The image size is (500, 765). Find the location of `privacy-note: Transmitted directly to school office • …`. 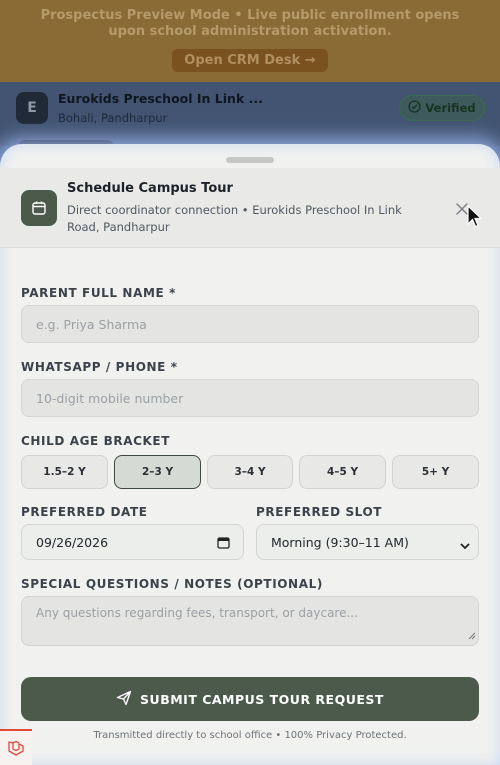

privacy-note: Transmitted directly to school office • … is located at coordinates (250, 735).